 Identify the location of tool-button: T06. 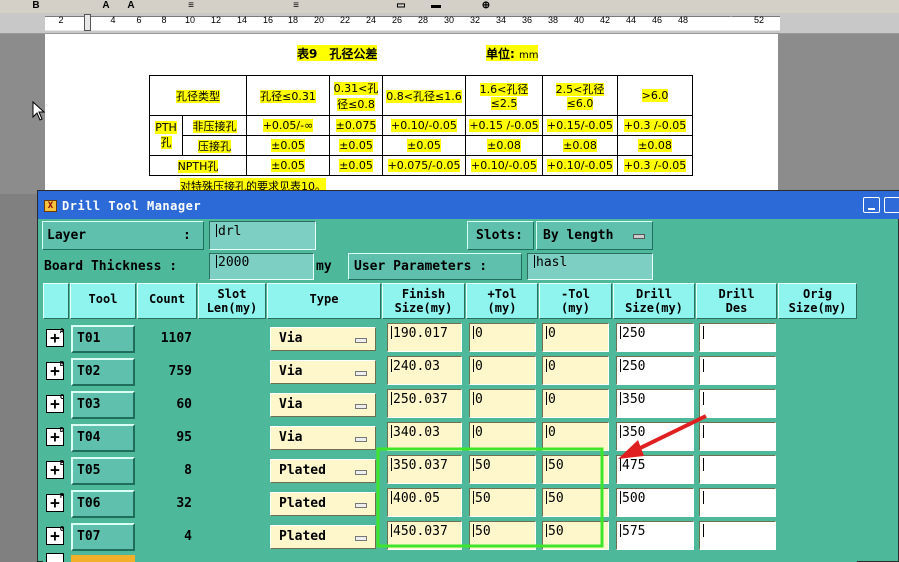
(103, 504).